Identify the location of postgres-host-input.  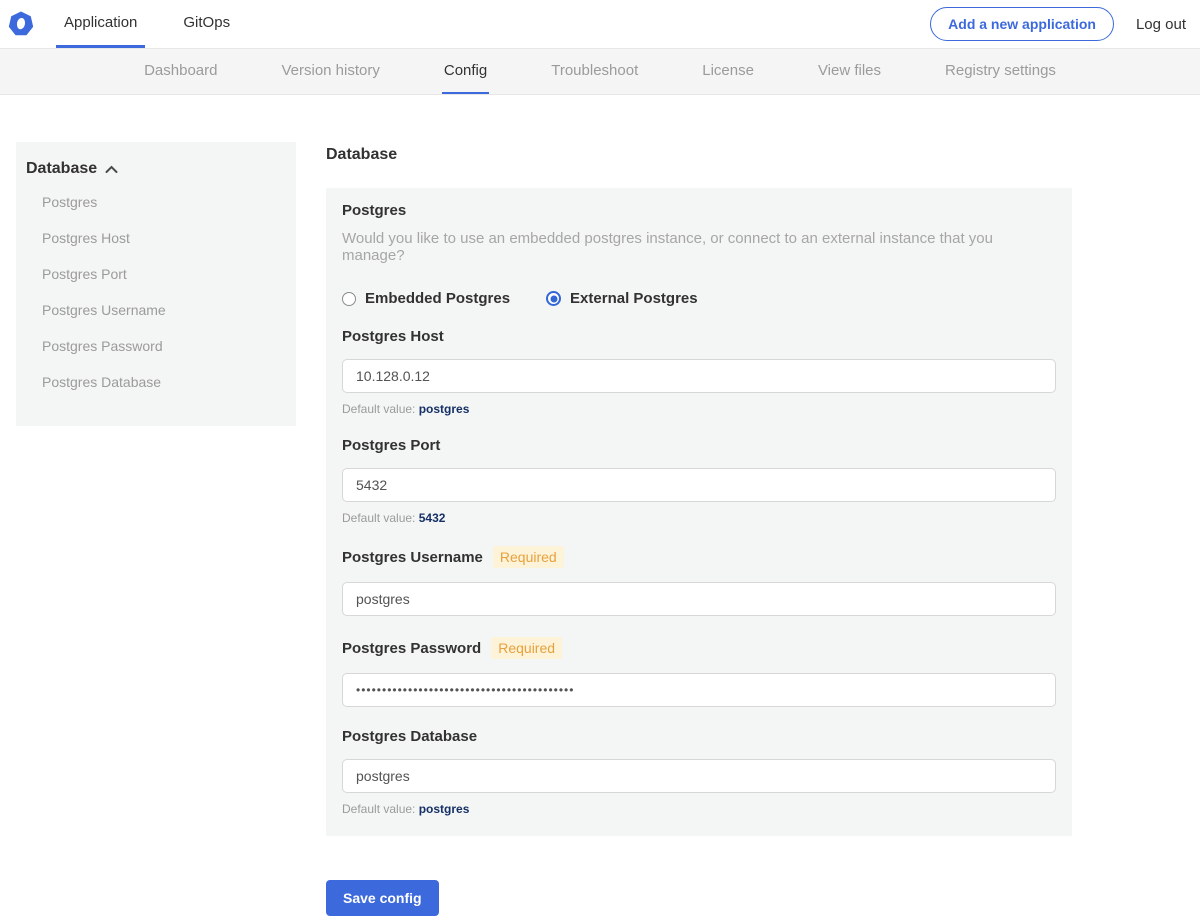
(699, 376).